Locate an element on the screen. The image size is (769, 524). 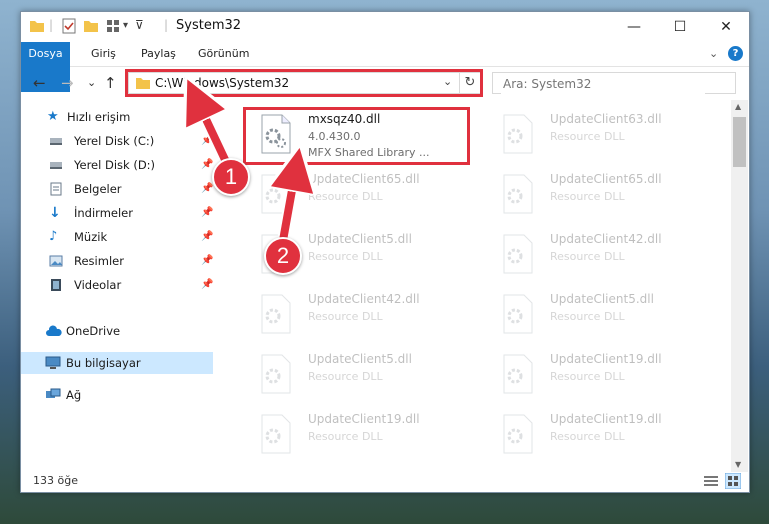
vertical-scrollbar: ▲ ▼ is located at coordinates (739, 286).